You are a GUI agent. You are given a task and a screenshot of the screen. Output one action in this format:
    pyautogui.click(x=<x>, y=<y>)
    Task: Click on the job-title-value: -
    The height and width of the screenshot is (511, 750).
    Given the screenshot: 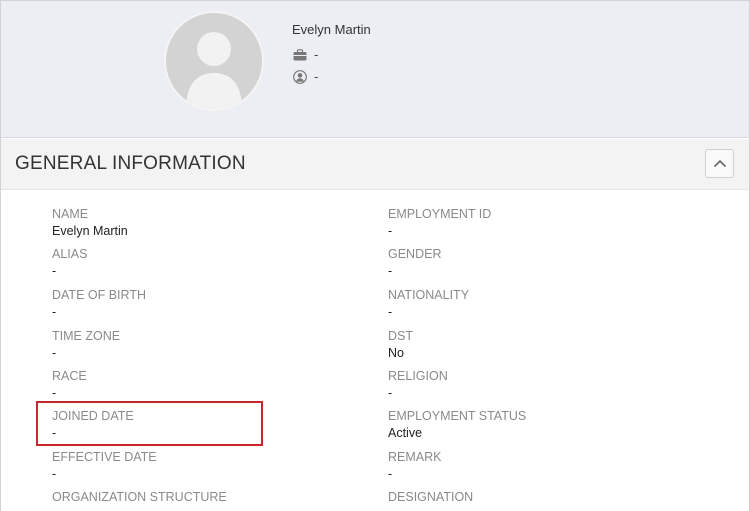 What is the action you would take?
    pyautogui.click(x=316, y=54)
    